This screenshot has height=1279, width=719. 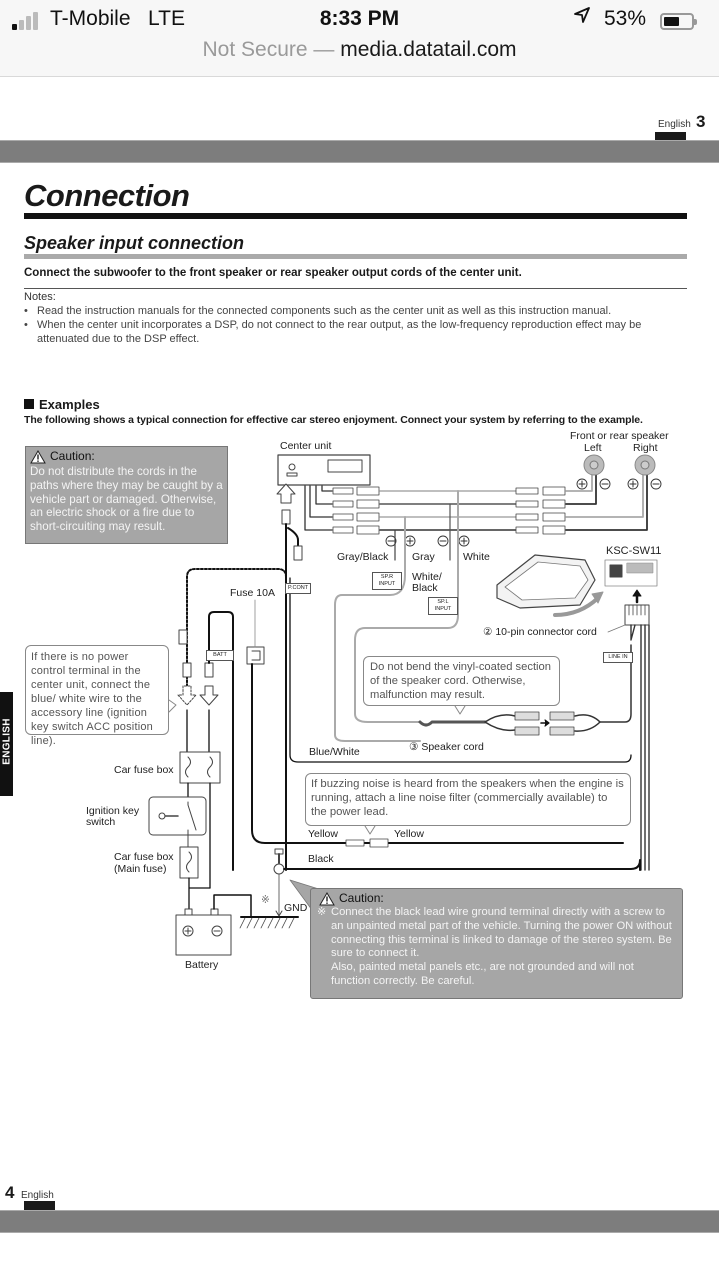 I want to click on label-gray: Gray, so click(x=423, y=557).